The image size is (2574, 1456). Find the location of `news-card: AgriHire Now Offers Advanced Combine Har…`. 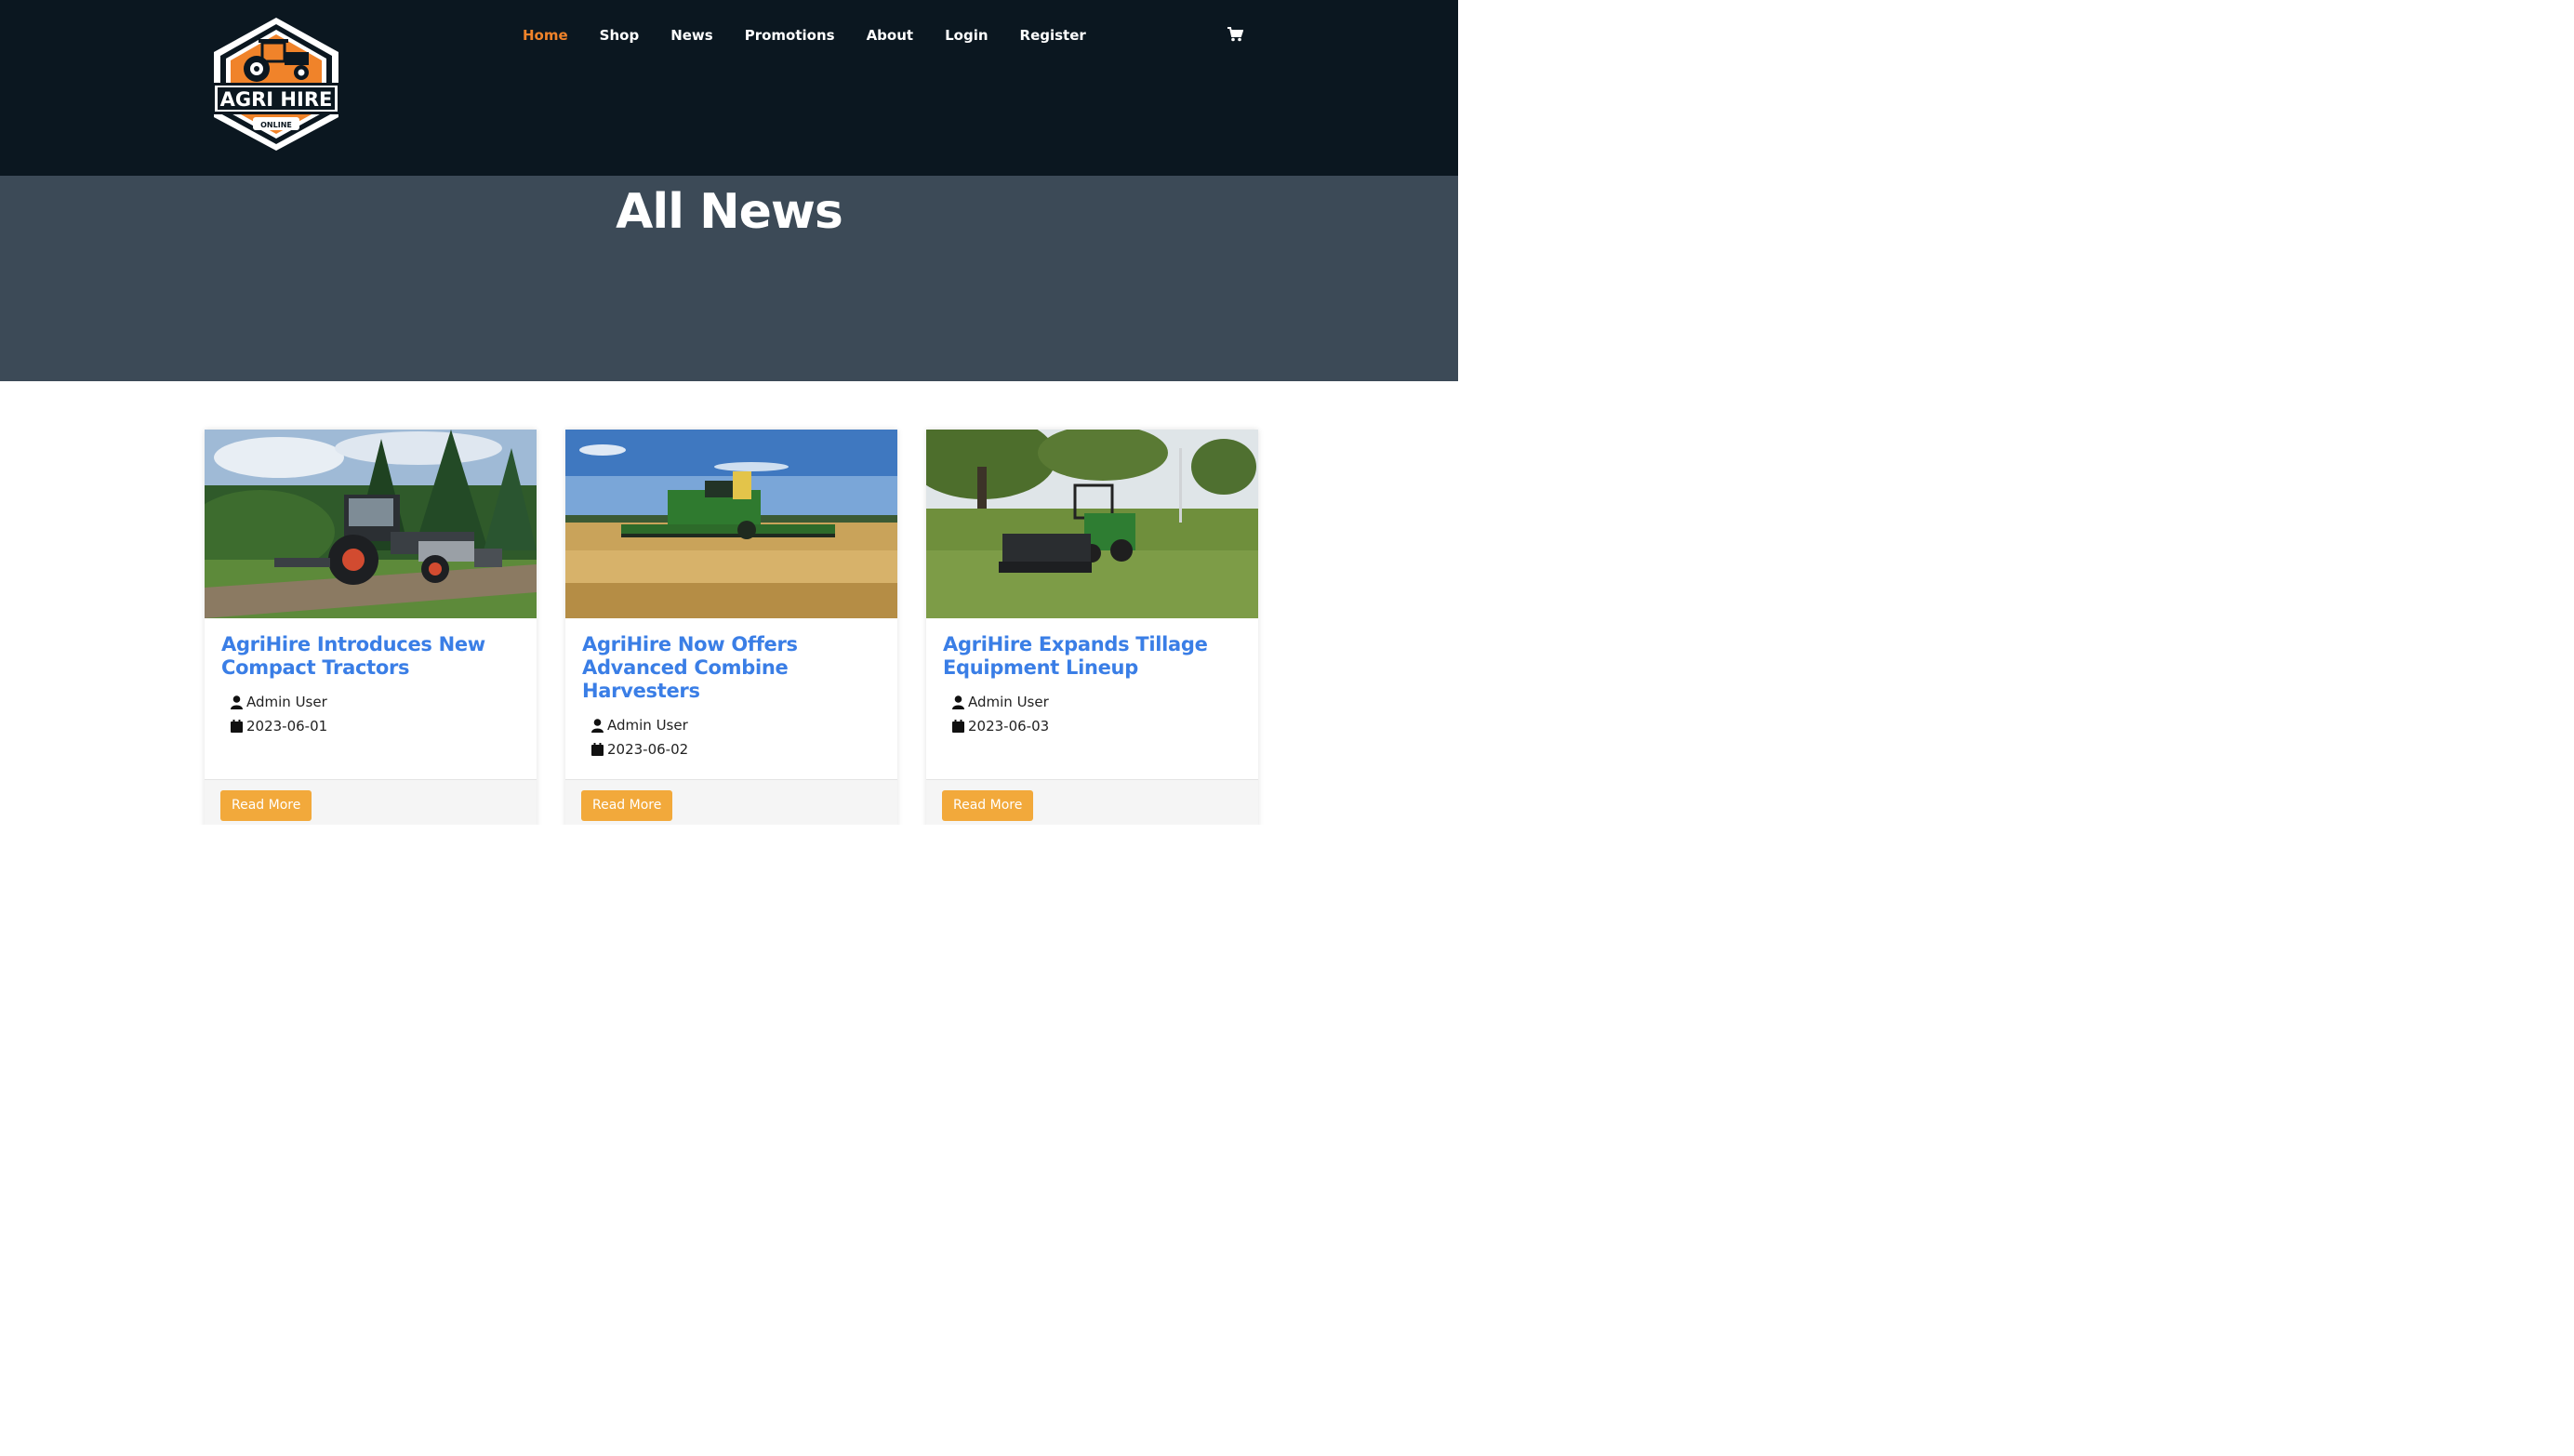

news-card: AgriHire Now Offers Advanced Combine Har… is located at coordinates (731, 627).